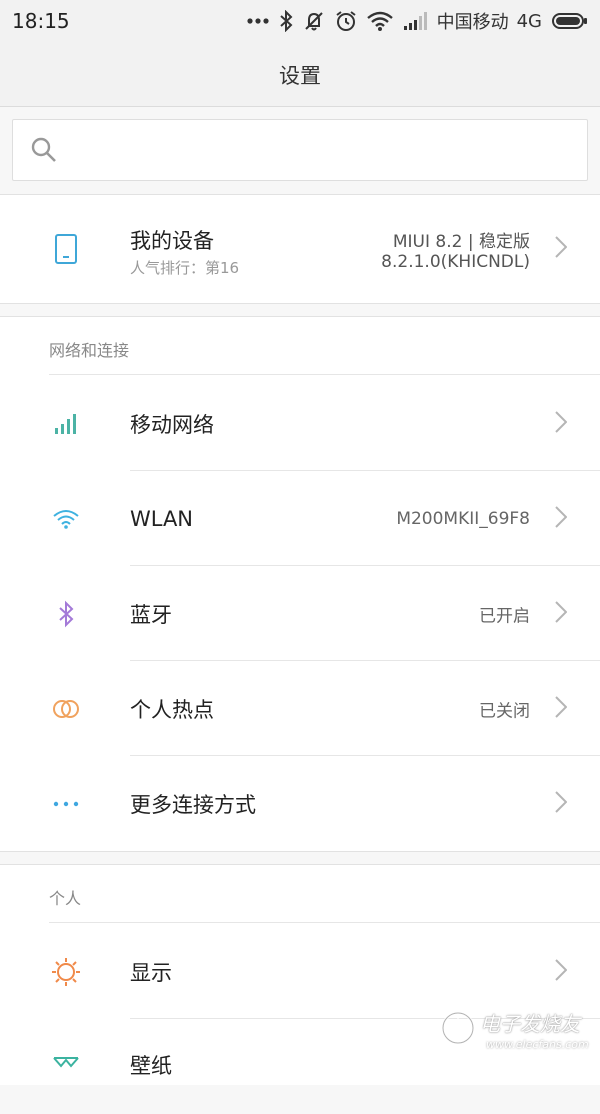  What do you see at coordinates (172, 709) in the screenshot?
I see `row-label: 个人热点` at bounding box center [172, 709].